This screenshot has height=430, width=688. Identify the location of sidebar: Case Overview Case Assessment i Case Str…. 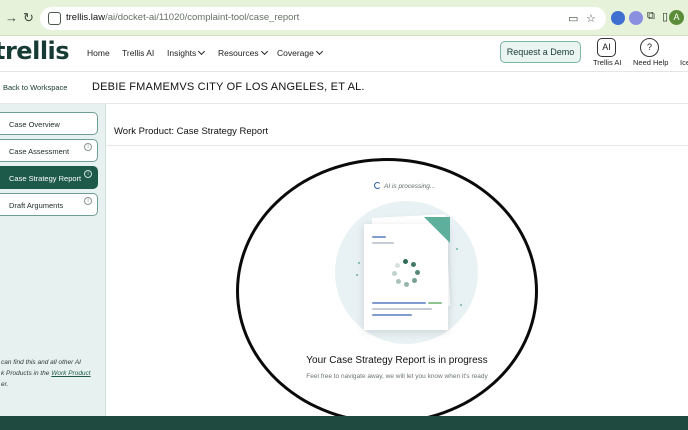
(53, 260).